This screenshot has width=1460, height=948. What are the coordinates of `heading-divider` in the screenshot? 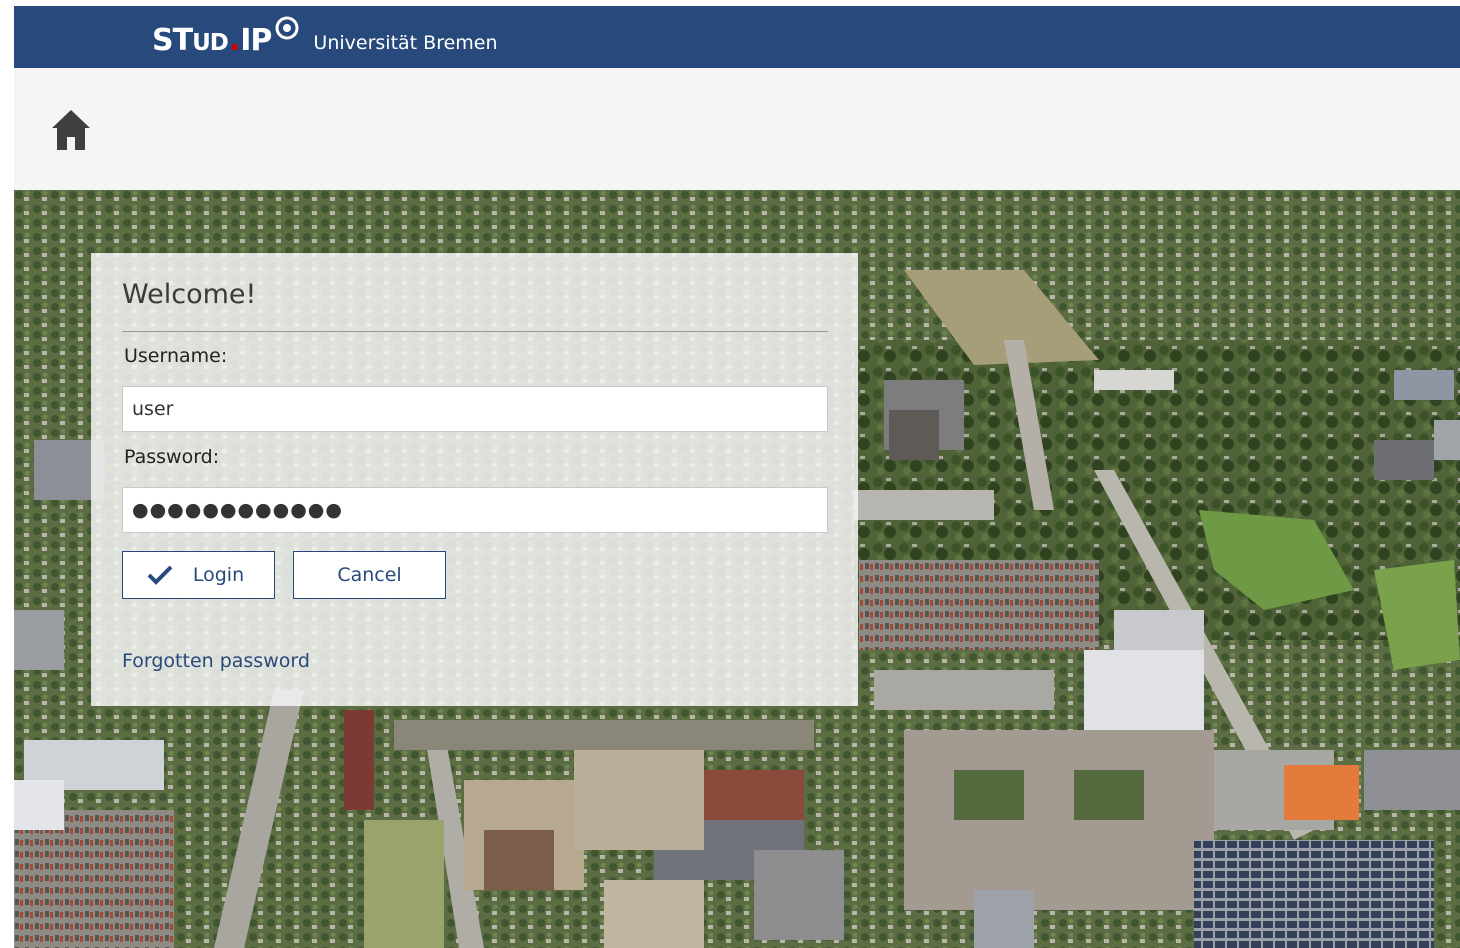 It's located at (475, 331).